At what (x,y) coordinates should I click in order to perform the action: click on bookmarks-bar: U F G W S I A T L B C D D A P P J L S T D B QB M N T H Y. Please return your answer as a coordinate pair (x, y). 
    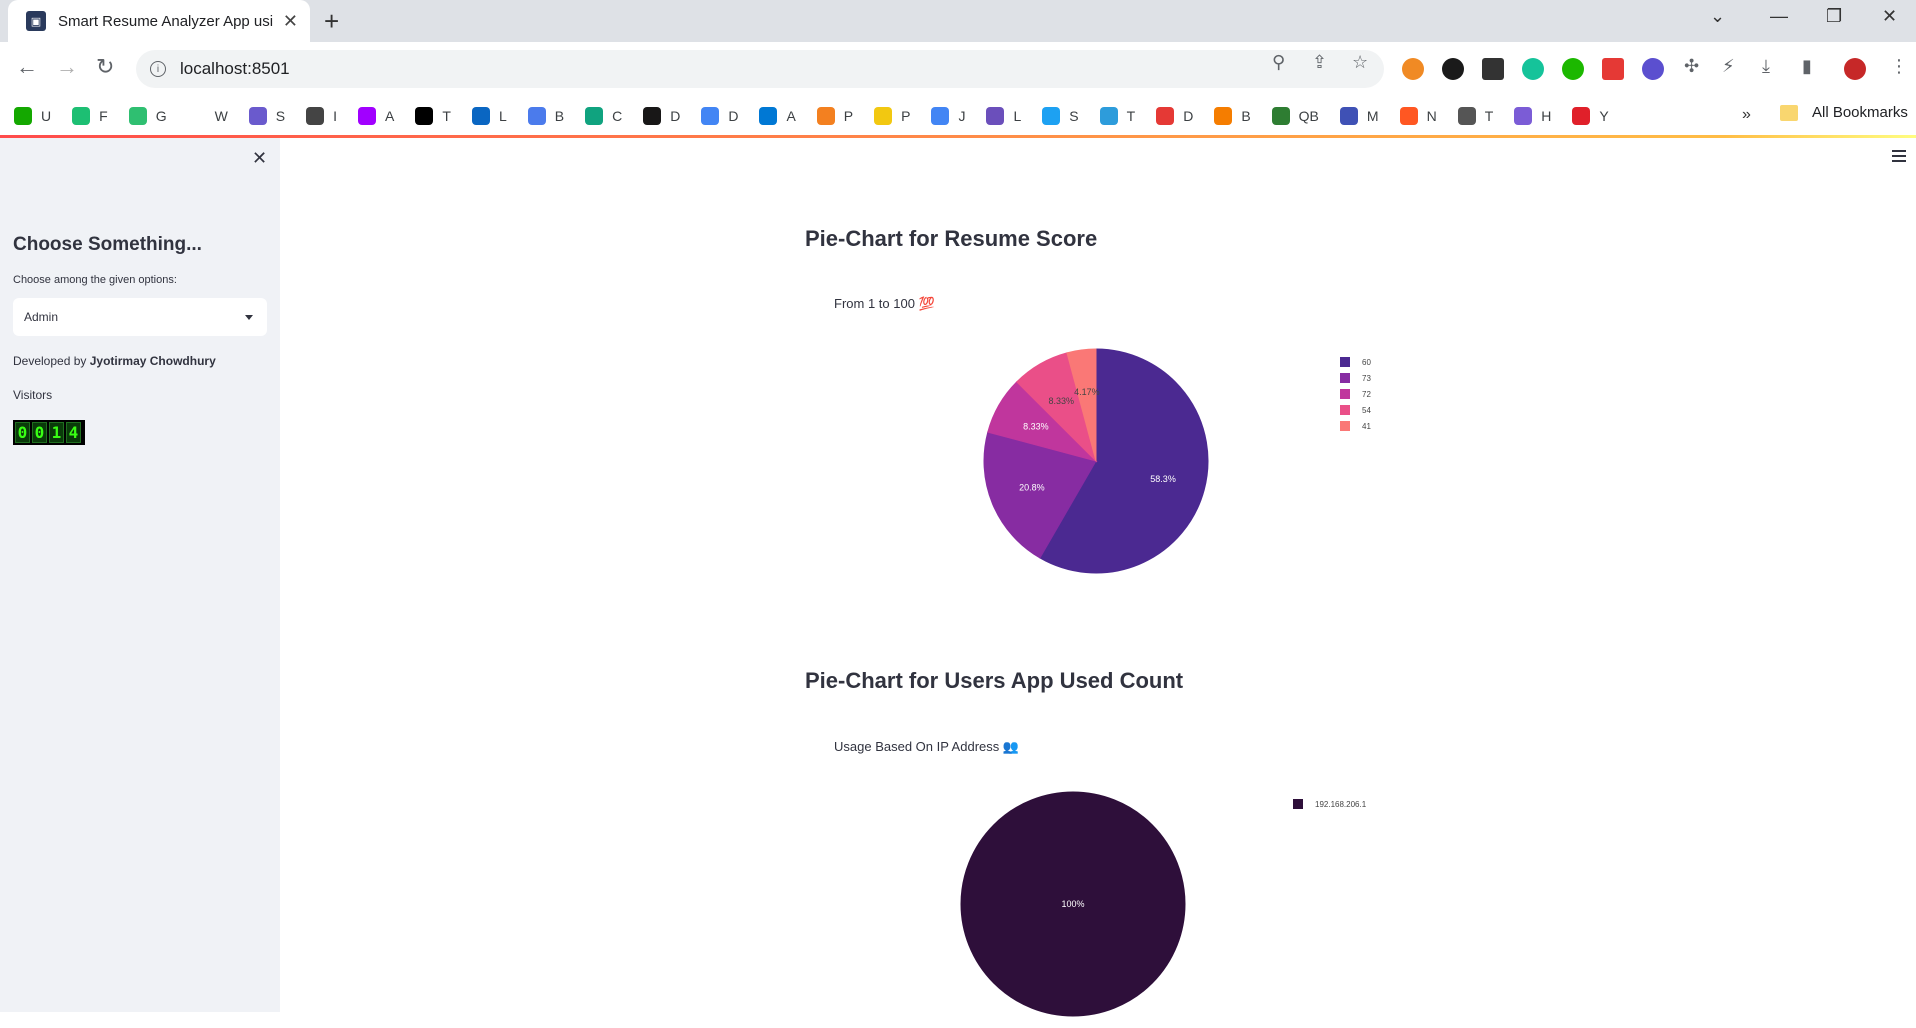
    Looking at the image, I should click on (958, 116).